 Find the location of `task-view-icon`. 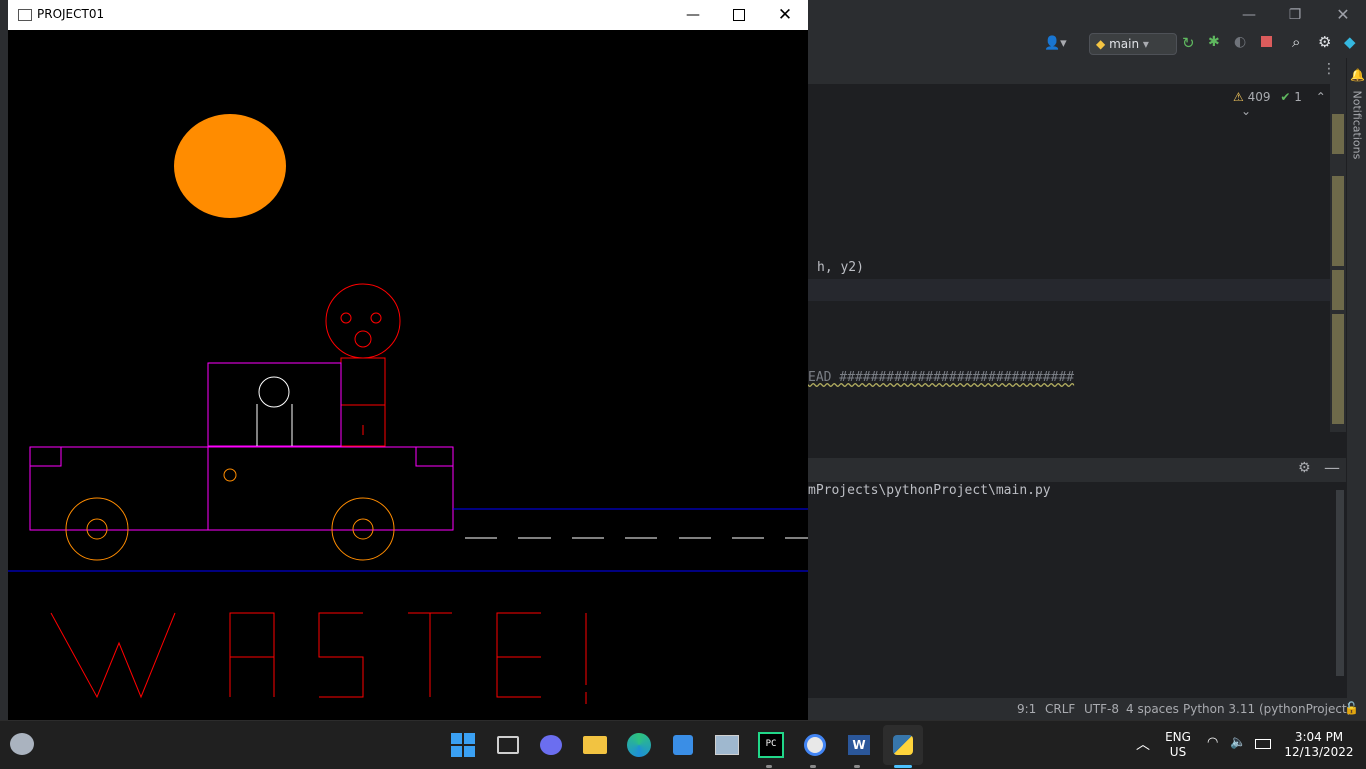

task-view-icon is located at coordinates (508, 745).